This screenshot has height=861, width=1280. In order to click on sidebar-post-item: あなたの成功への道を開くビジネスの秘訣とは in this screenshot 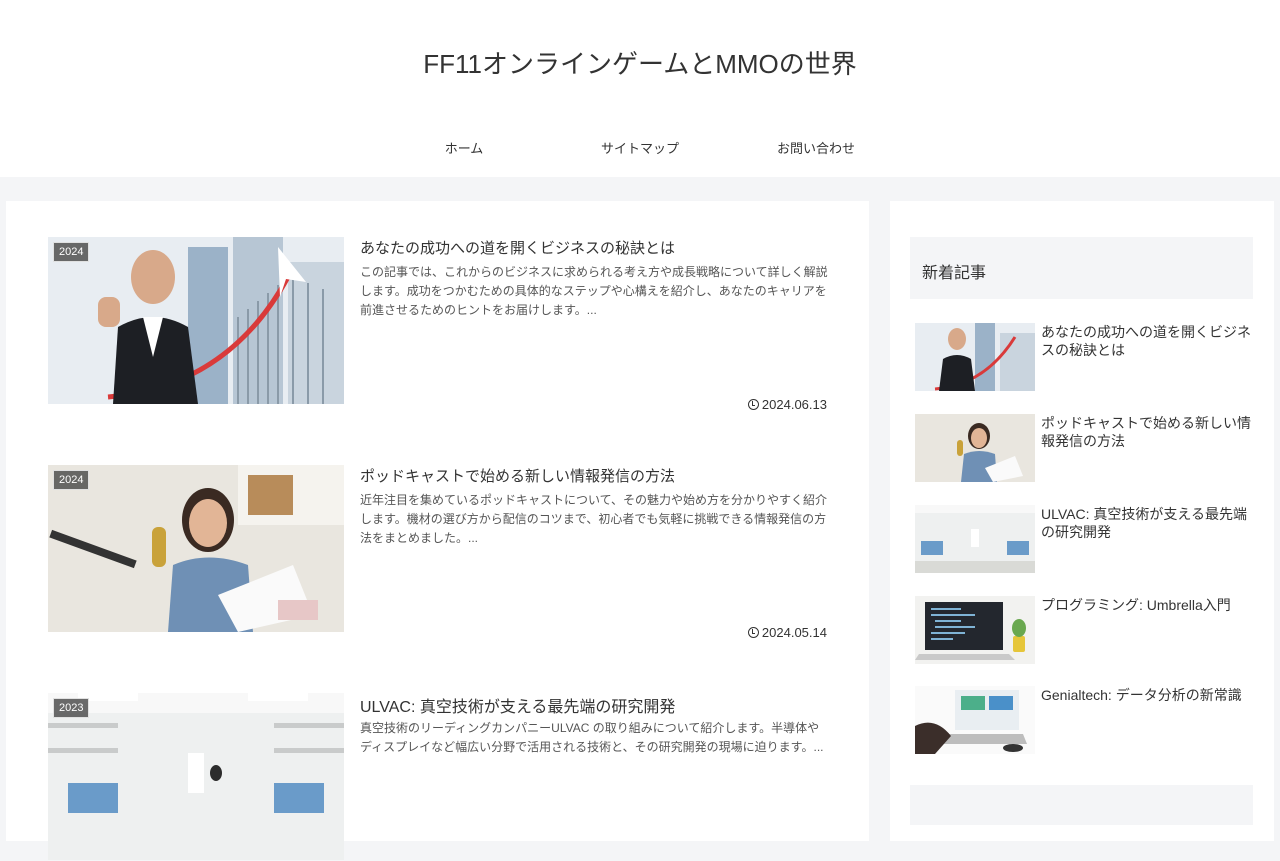, I will do `click(1085, 357)`.